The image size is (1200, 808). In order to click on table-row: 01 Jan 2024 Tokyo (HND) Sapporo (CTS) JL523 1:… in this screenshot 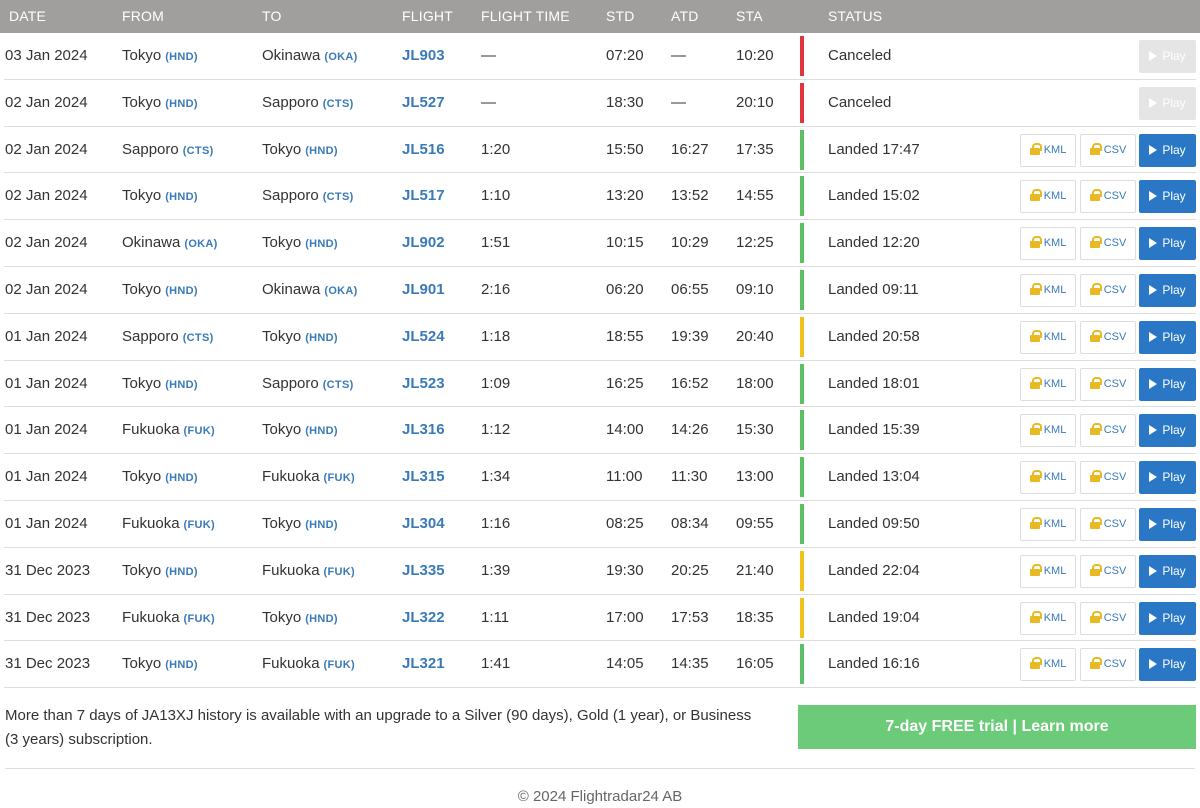, I will do `click(600, 384)`.